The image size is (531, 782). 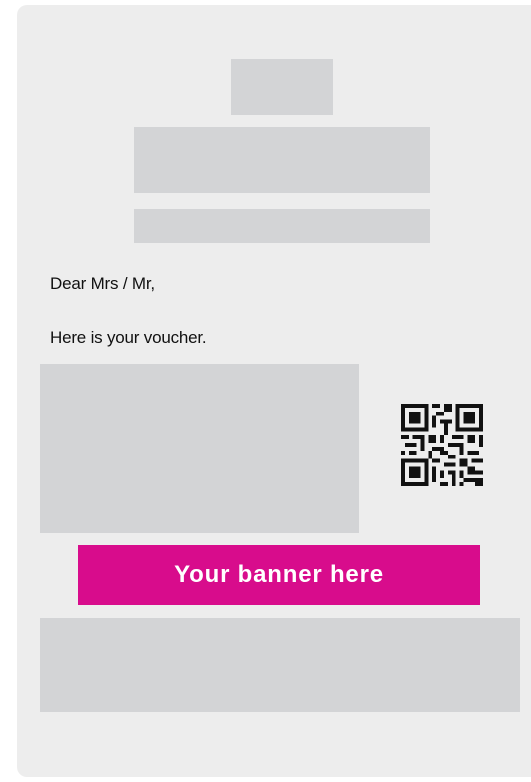 What do you see at coordinates (442, 445) in the screenshot?
I see `qr-code-icon` at bounding box center [442, 445].